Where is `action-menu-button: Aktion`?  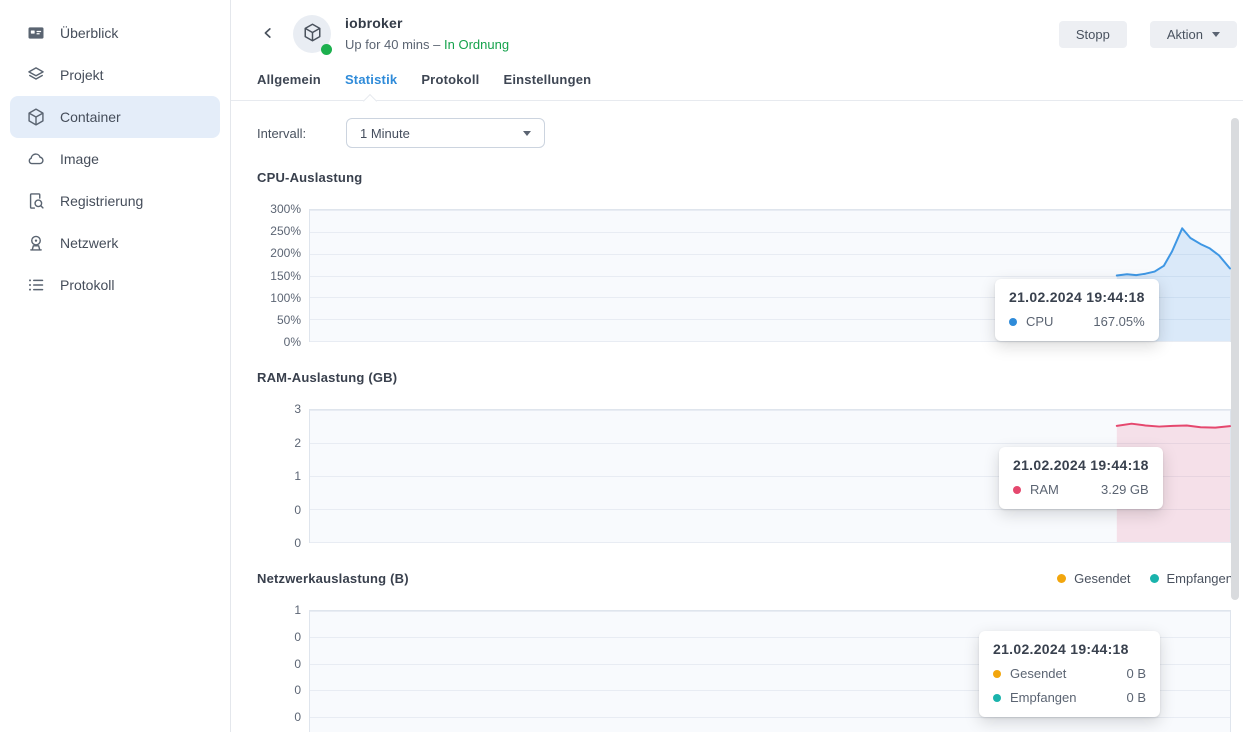 action-menu-button: Aktion is located at coordinates (1193, 34).